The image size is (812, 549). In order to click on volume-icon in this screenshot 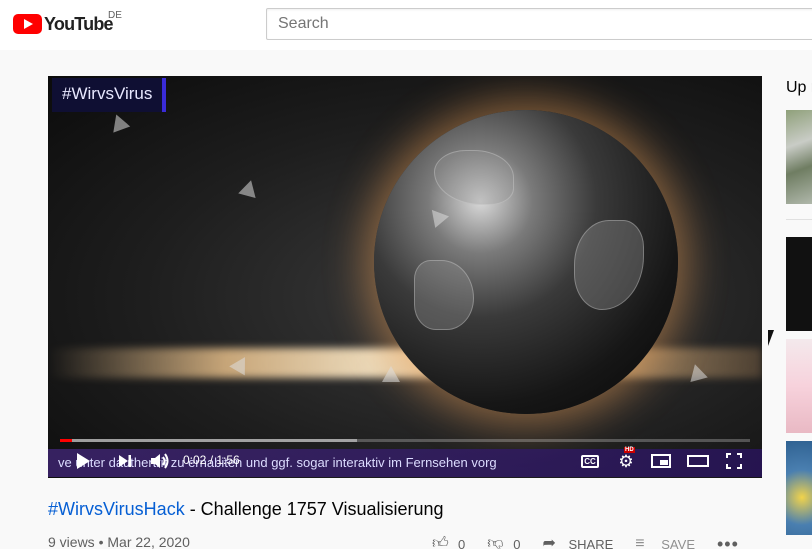, I will do `click(160, 461)`.